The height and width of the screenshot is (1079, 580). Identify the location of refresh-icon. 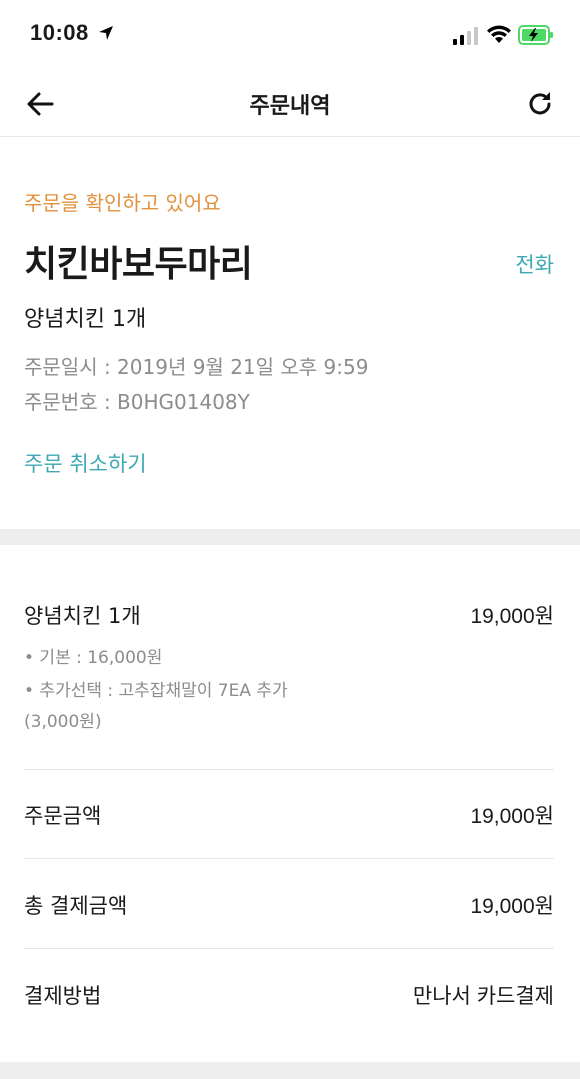
(540, 103).